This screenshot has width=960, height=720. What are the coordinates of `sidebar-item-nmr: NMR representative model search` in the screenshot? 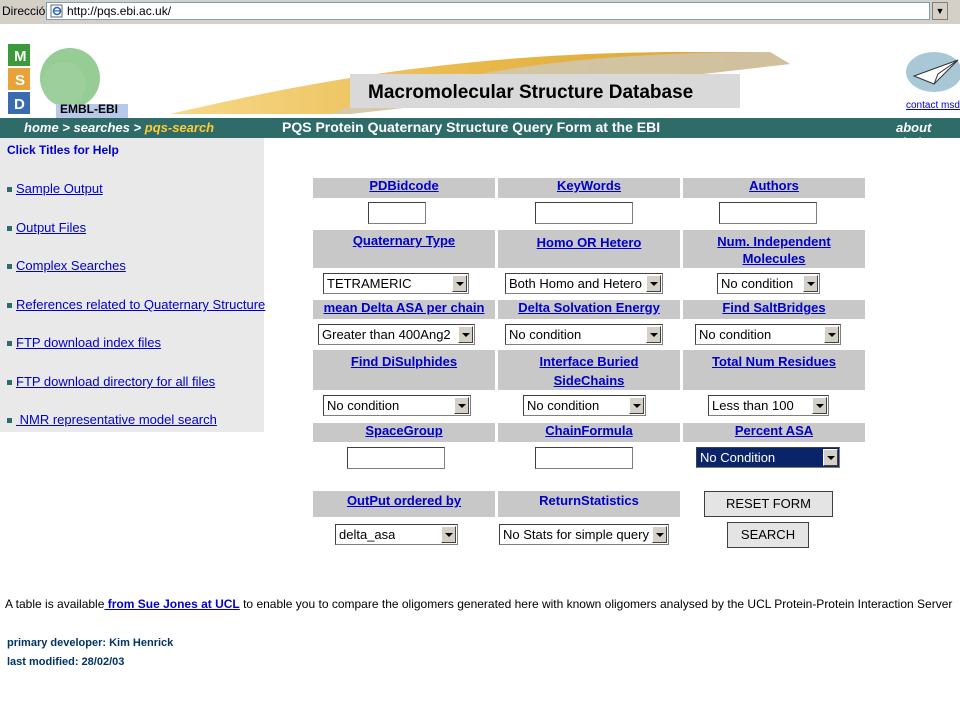 It's located at (112, 419).